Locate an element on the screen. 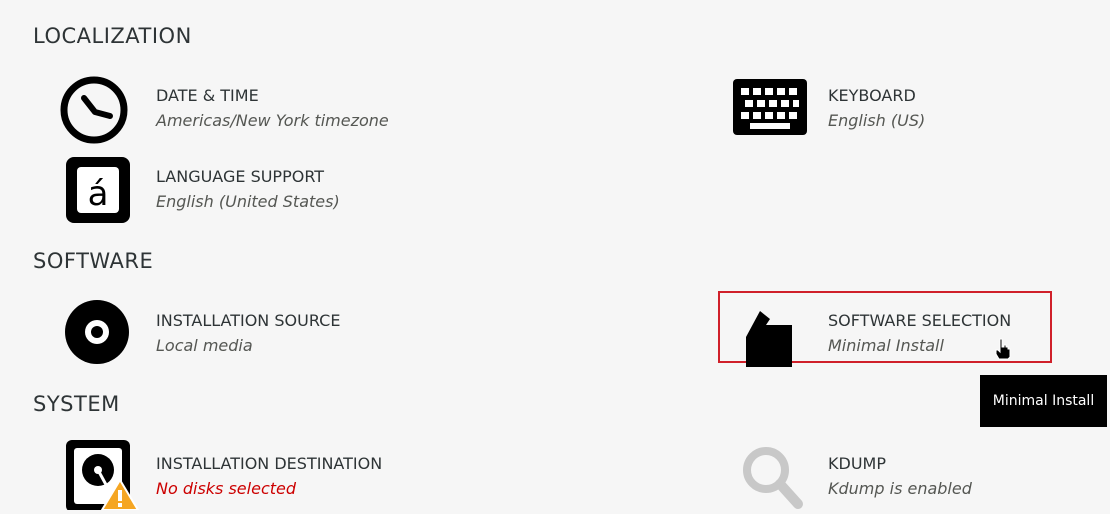 The width and height of the screenshot is (1110, 514). svg-text: á is located at coordinates (98, 194).